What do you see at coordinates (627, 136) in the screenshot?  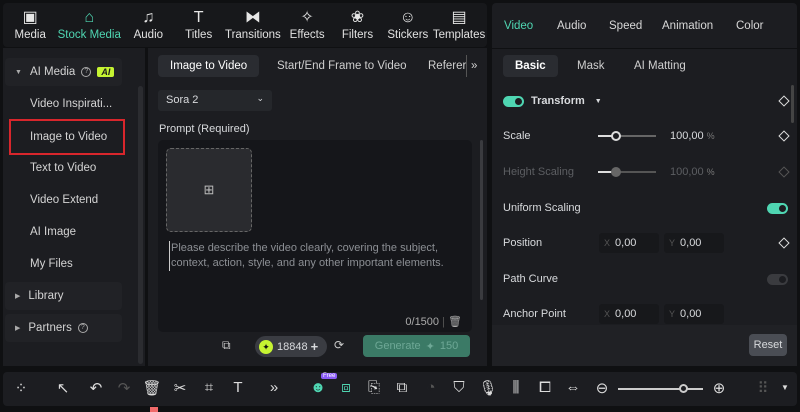 I see `scale-slider` at bounding box center [627, 136].